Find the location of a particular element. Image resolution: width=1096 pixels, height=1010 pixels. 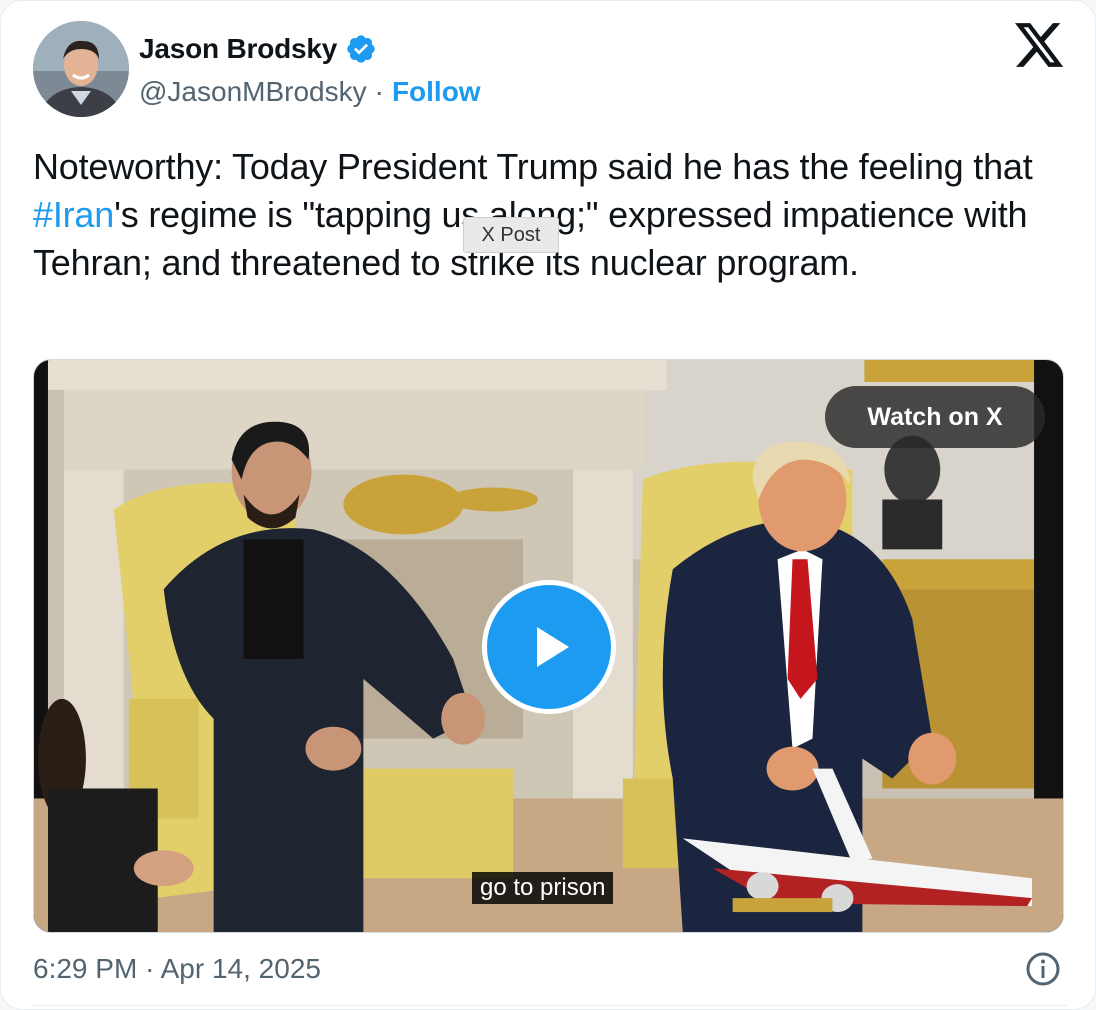

x-logo-icon is located at coordinates (1040, 46).